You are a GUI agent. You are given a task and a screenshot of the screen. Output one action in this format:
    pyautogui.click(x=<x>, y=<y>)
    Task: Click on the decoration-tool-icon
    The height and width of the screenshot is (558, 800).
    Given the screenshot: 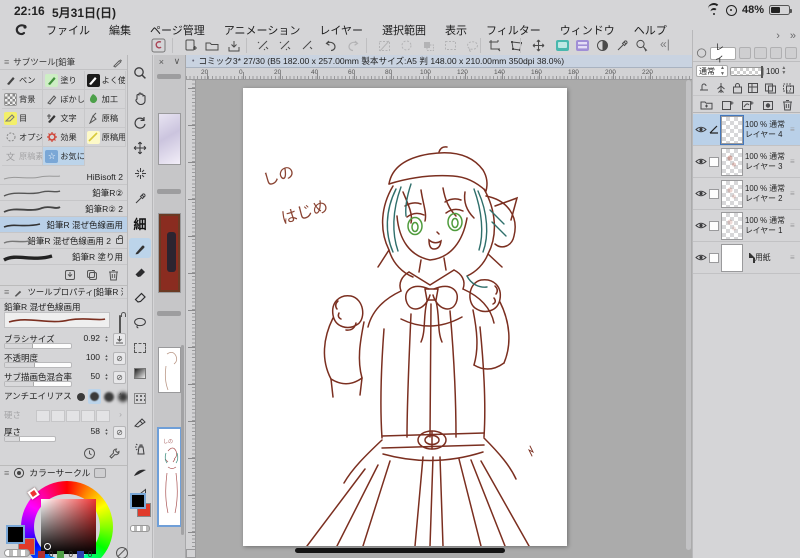 What is the action you would take?
    pyautogui.click(x=140, y=473)
    